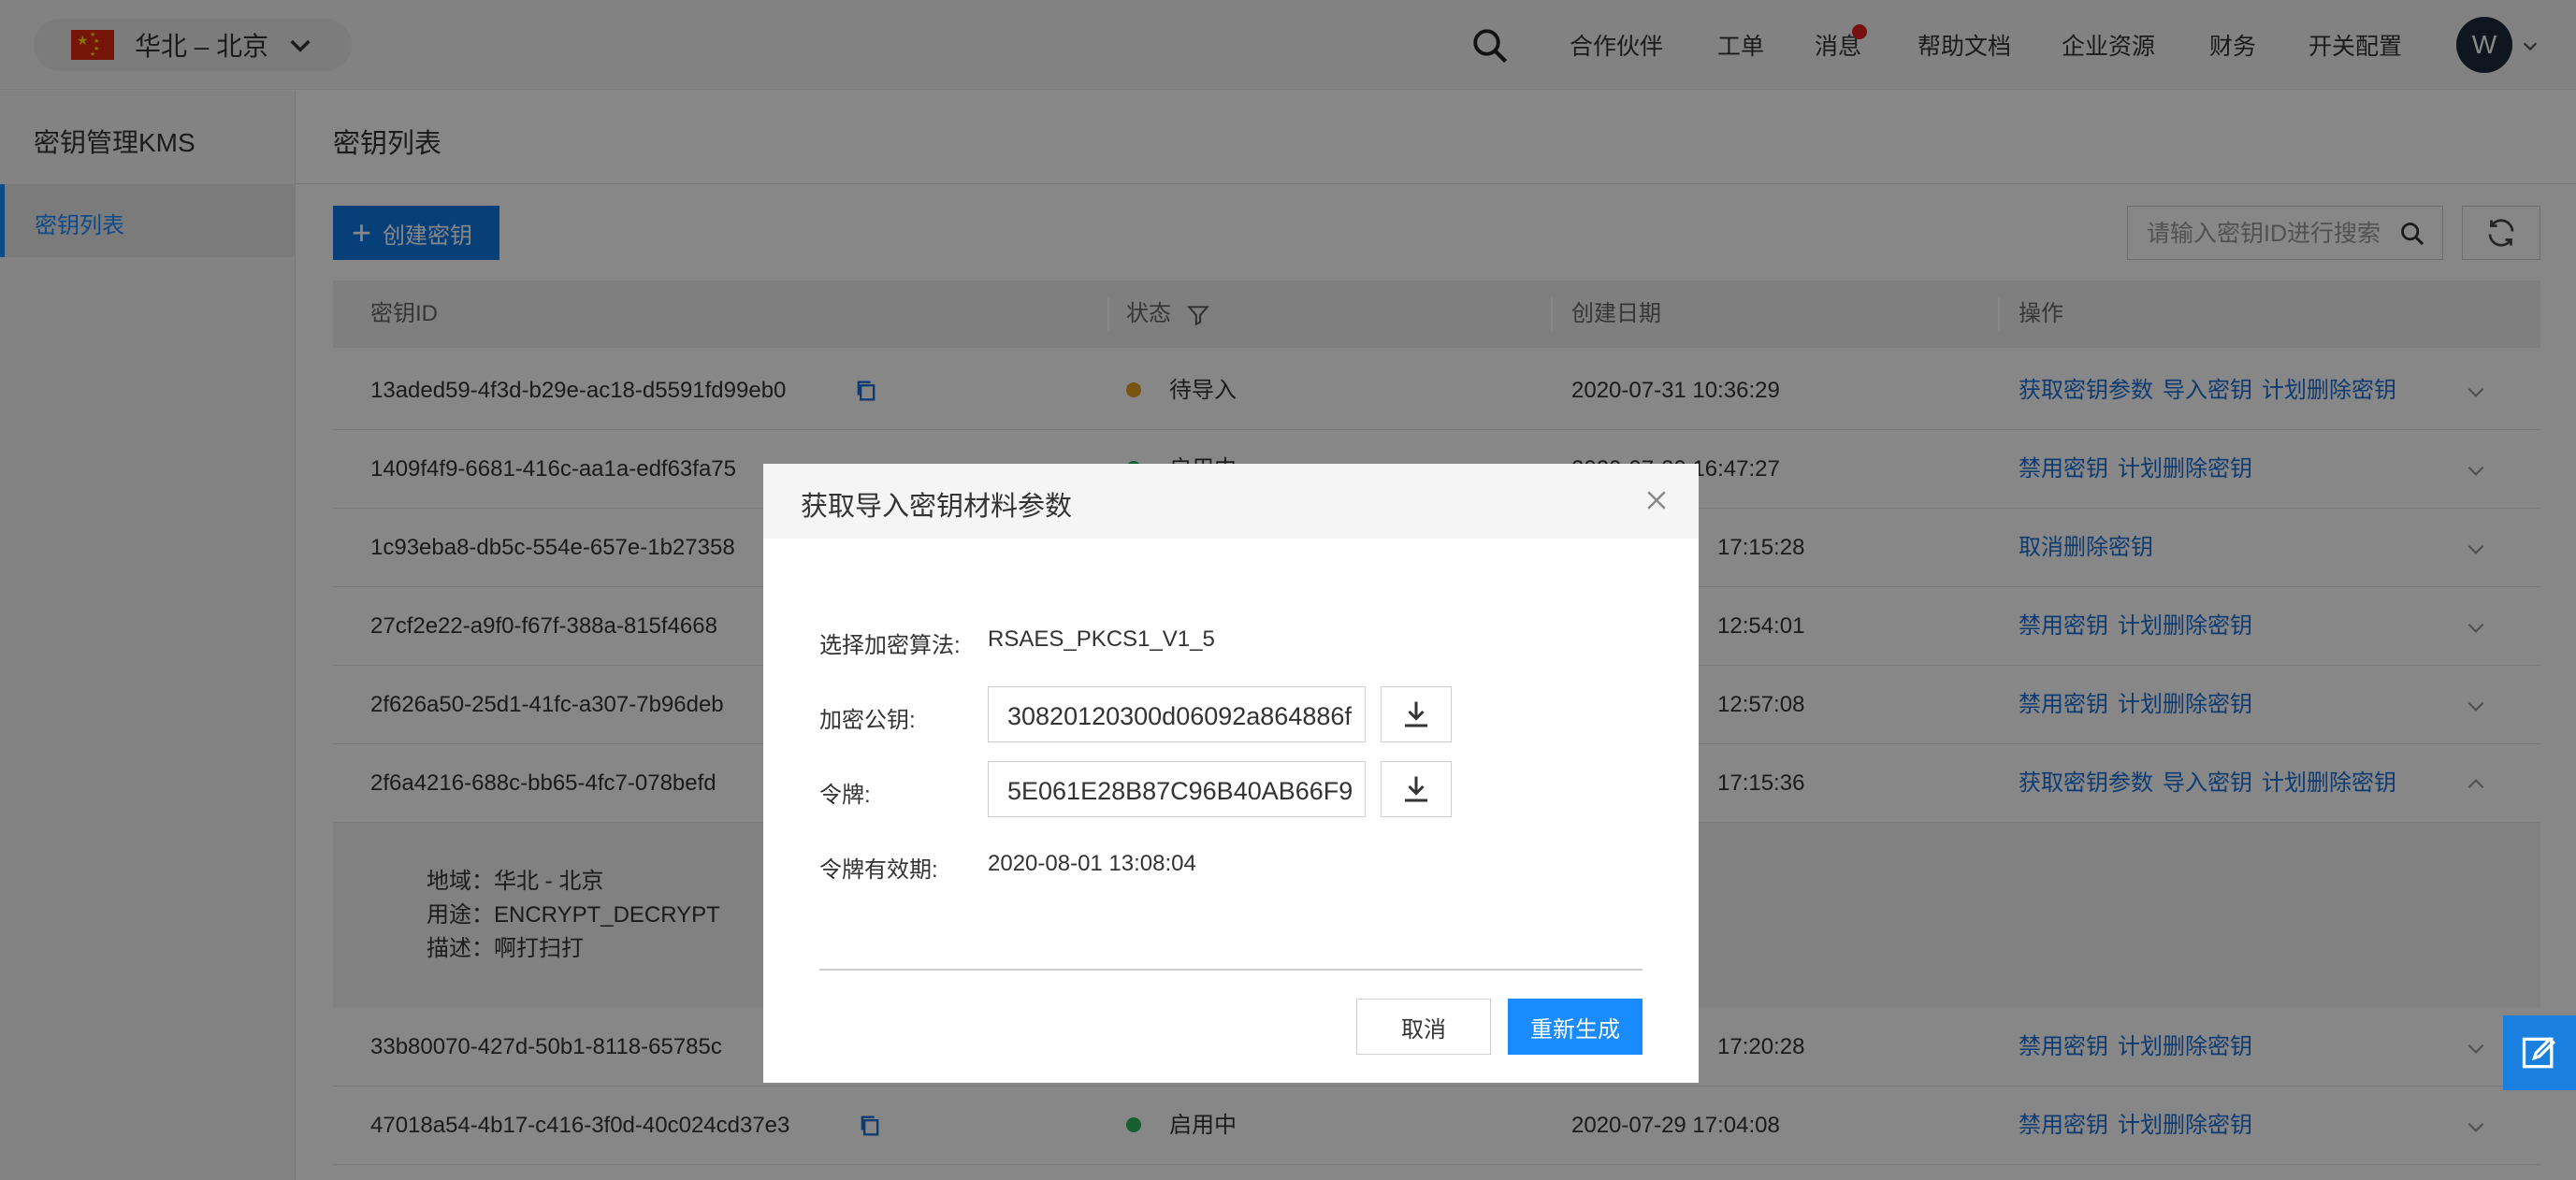  I want to click on token-field: 5E061E28B87C96B40AB66F9, so click(1177, 789).